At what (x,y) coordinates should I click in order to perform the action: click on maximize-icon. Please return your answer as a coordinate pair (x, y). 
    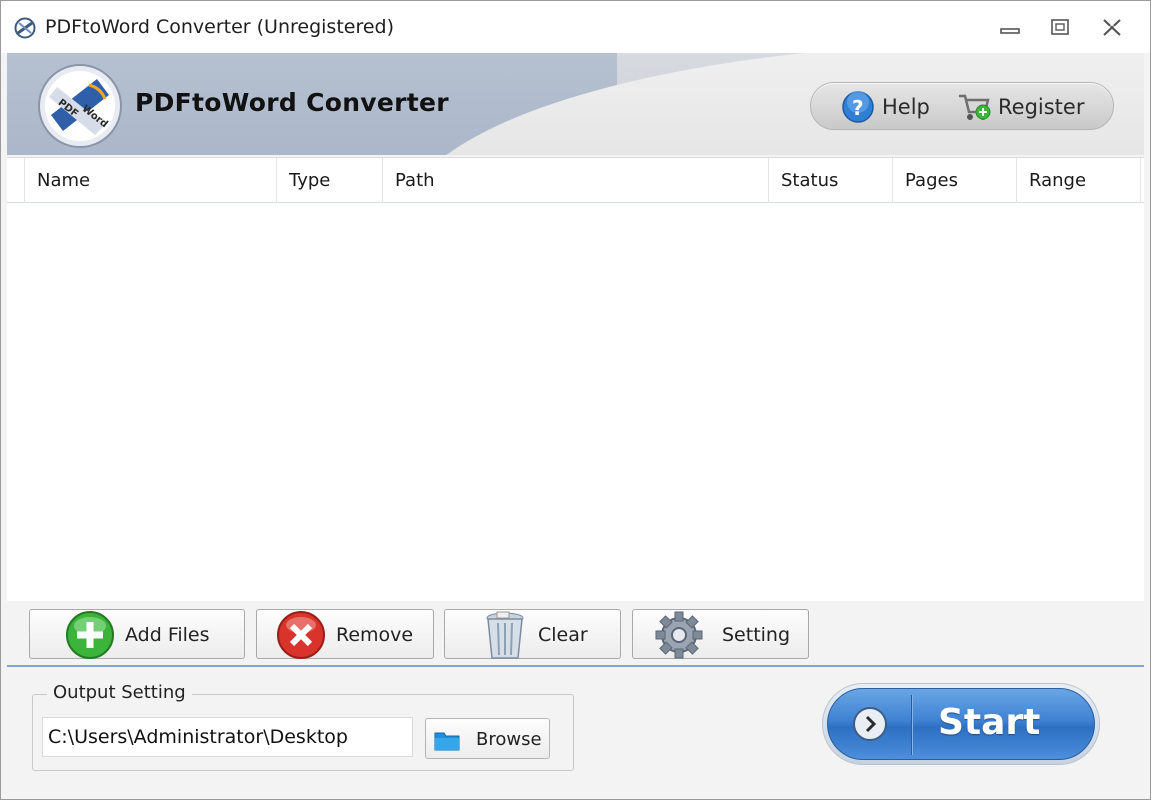
    Looking at the image, I should click on (1060, 27).